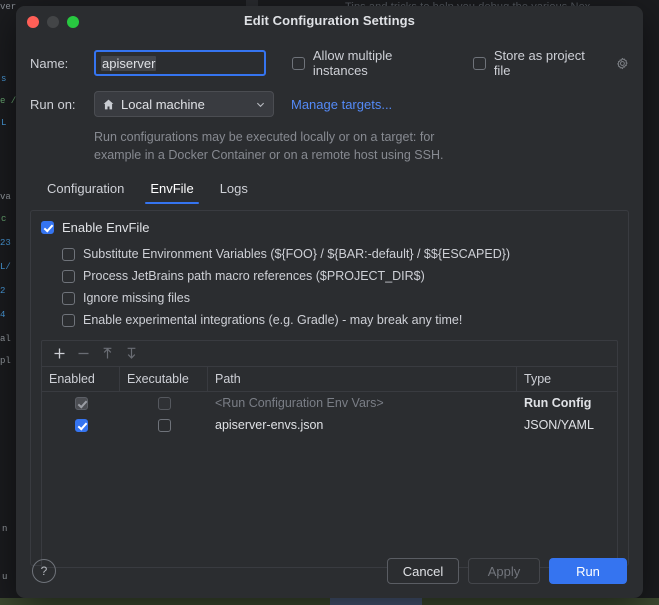  I want to click on background-status-segment, so click(376, 601).